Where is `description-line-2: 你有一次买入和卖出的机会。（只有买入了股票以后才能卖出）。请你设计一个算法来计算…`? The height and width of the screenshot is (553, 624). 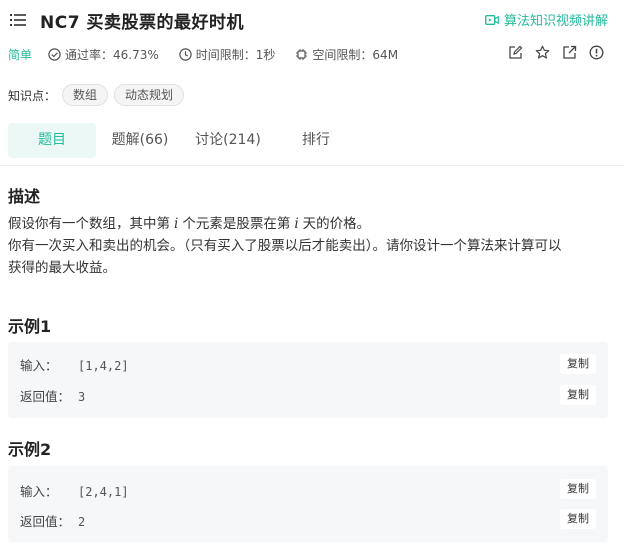
description-line-2: 你有一次买入和卖出的机会。（只有买入了股票以后才能卖出）。请你设计一个算法来计算… is located at coordinates (285, 246).